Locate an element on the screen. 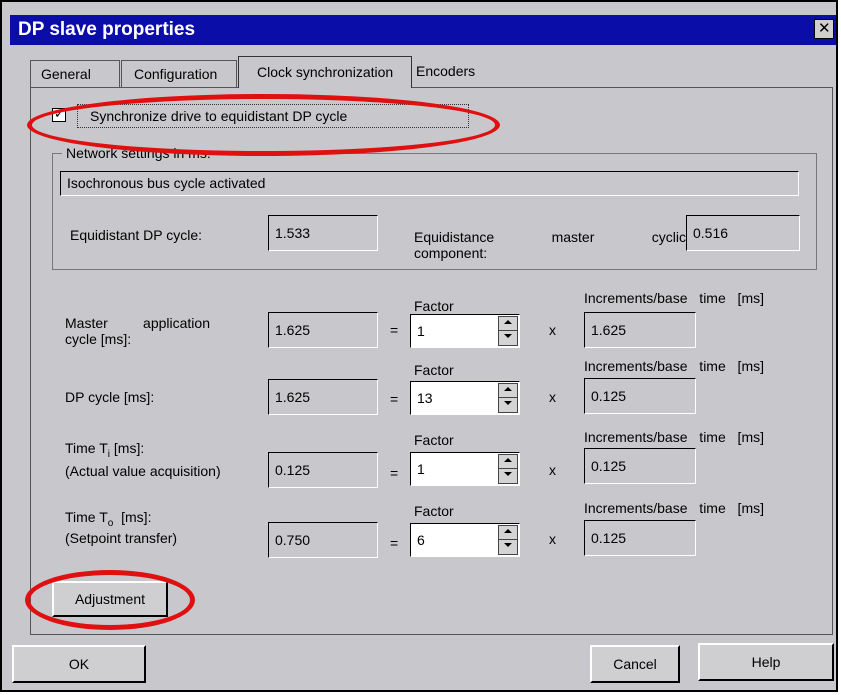 This screenshot has width=841, height=695. increments-master-app-field: 1.625 is located at coordinates (640, 330).